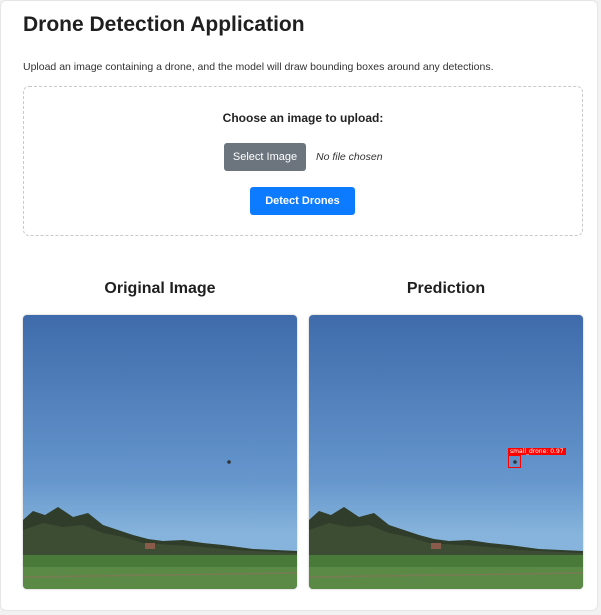 This screenshot has width=601, height=615. What do you see at coordinates (164, 24) in the screenshot?
I see `page-title: Drone Detection Application` at bounding box center [164, 24].